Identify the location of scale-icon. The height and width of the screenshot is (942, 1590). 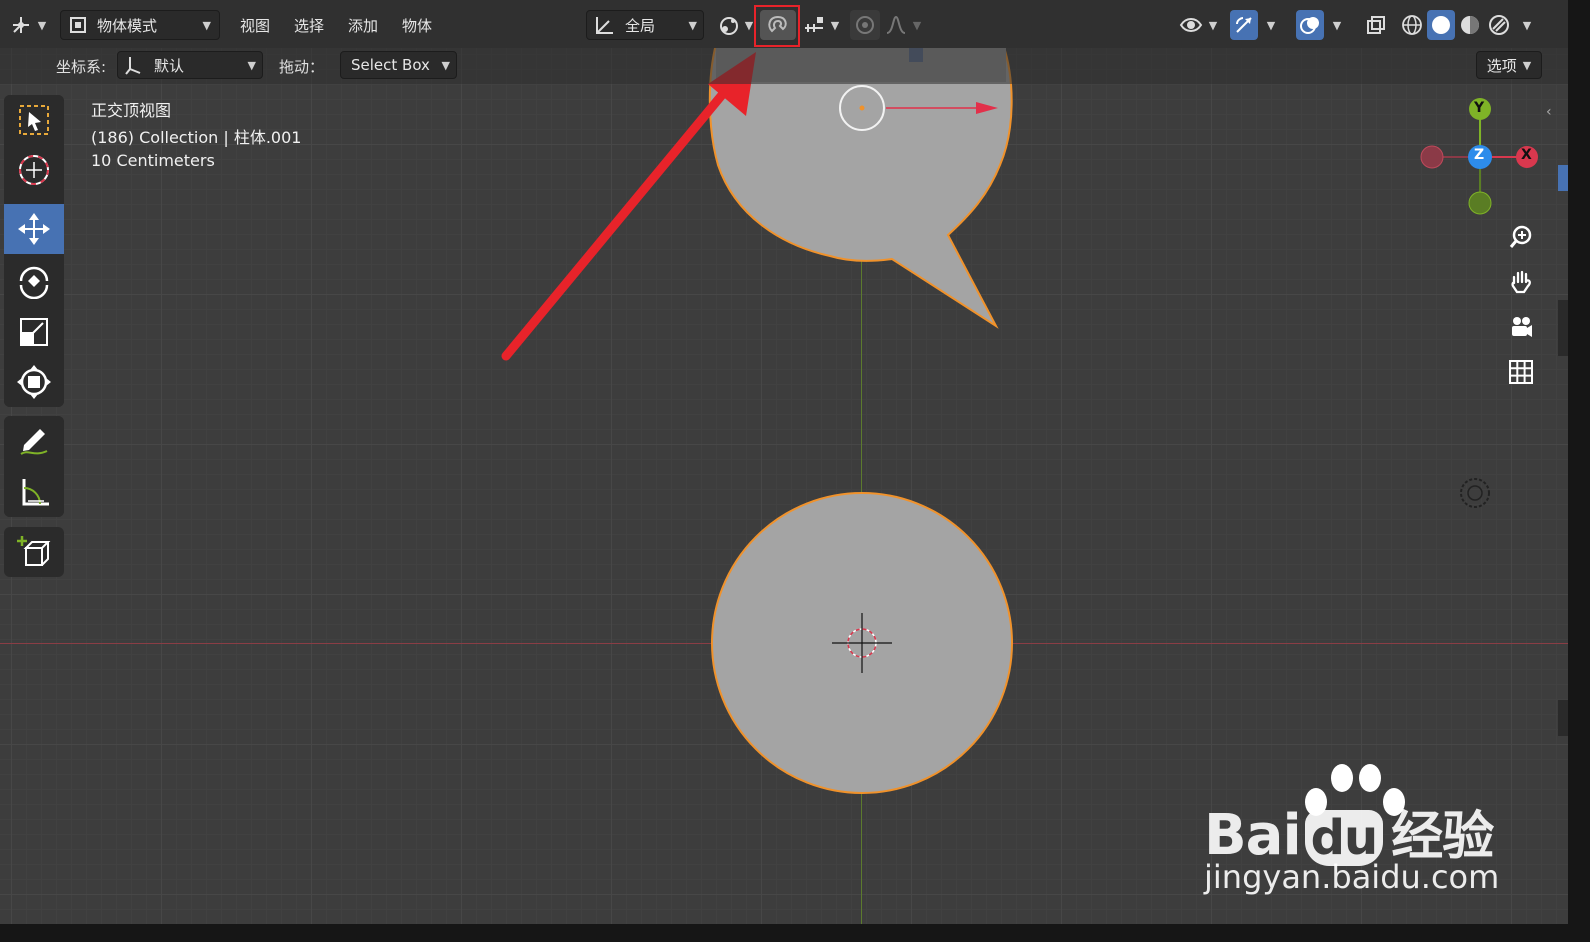
(34, 332).